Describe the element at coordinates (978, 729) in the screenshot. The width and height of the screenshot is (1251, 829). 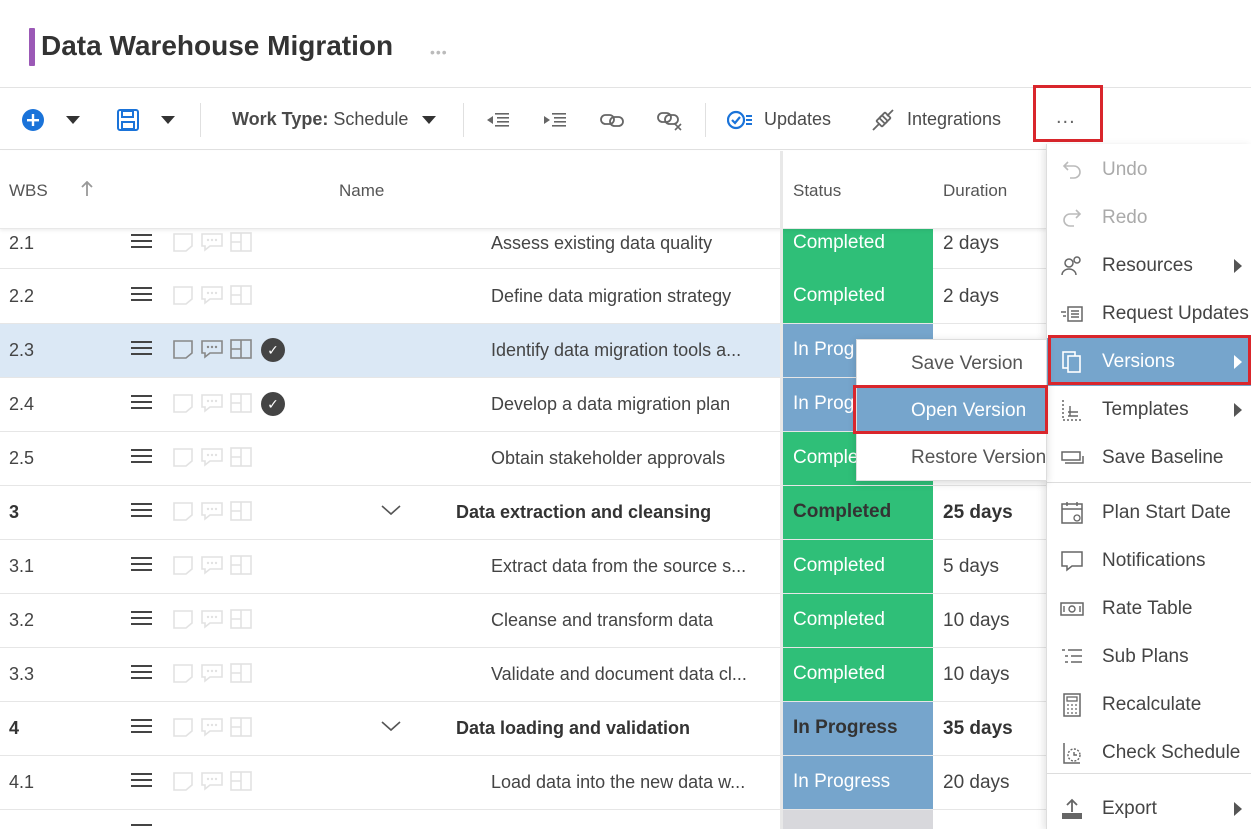
I see `duration-cell: 35 days` at that location.